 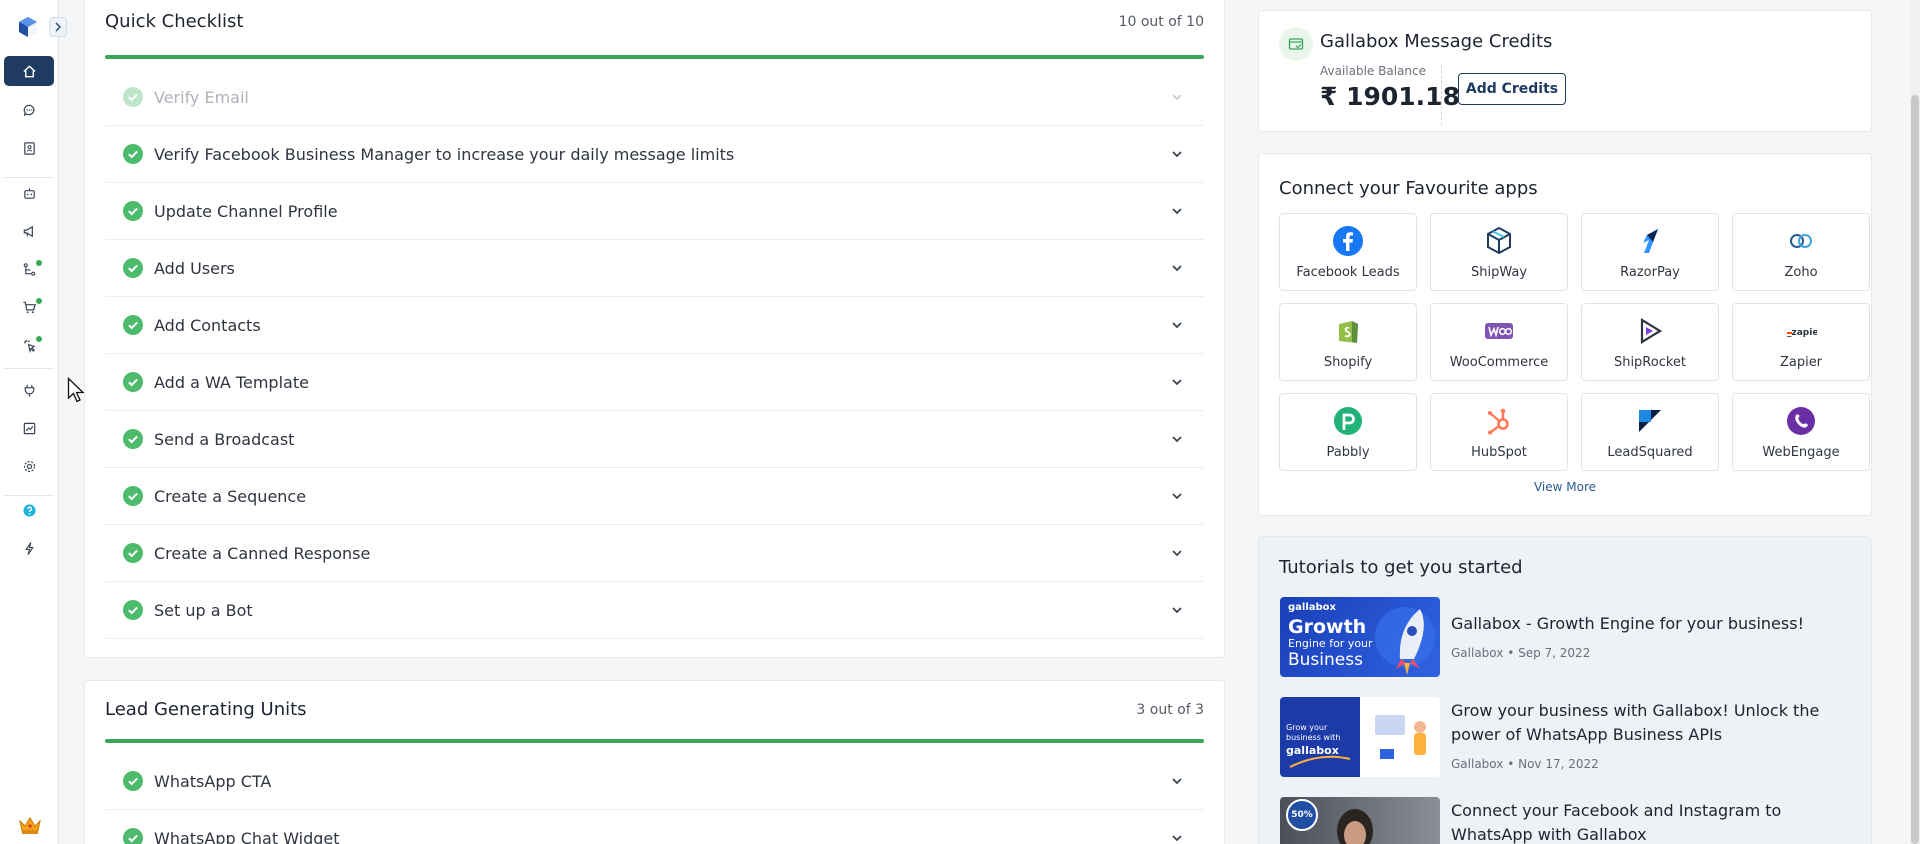 I want to click on shiprocket-icon, so click(x=1651, y=330).